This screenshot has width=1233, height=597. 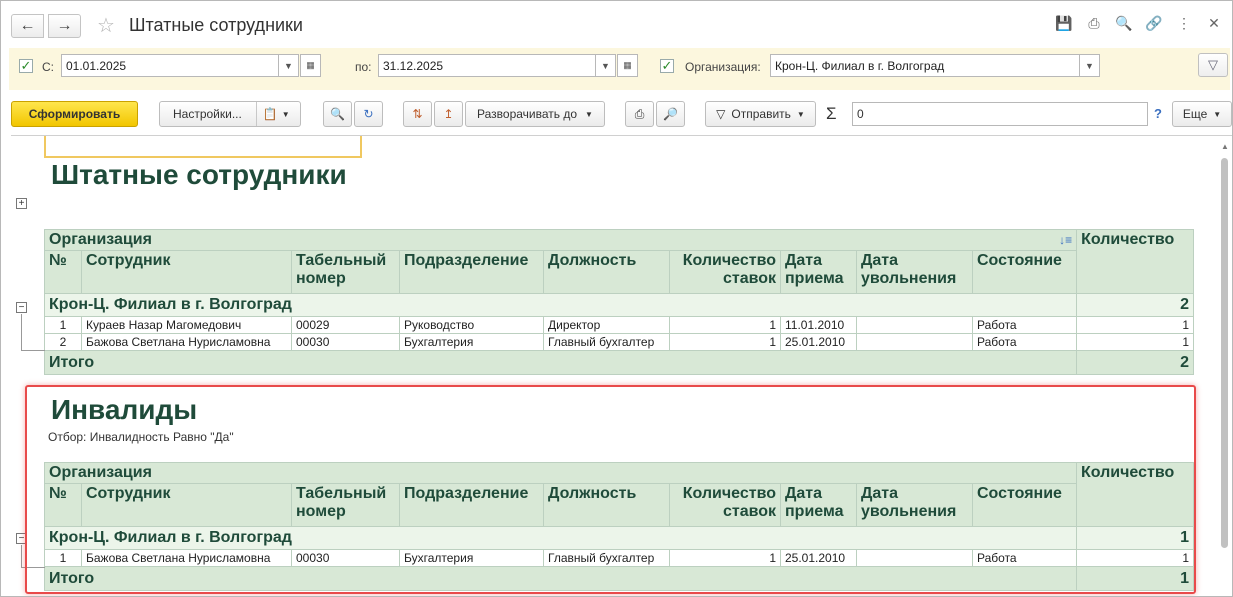 I want to click on send-label: Отправить, so click(x=761, y=114).